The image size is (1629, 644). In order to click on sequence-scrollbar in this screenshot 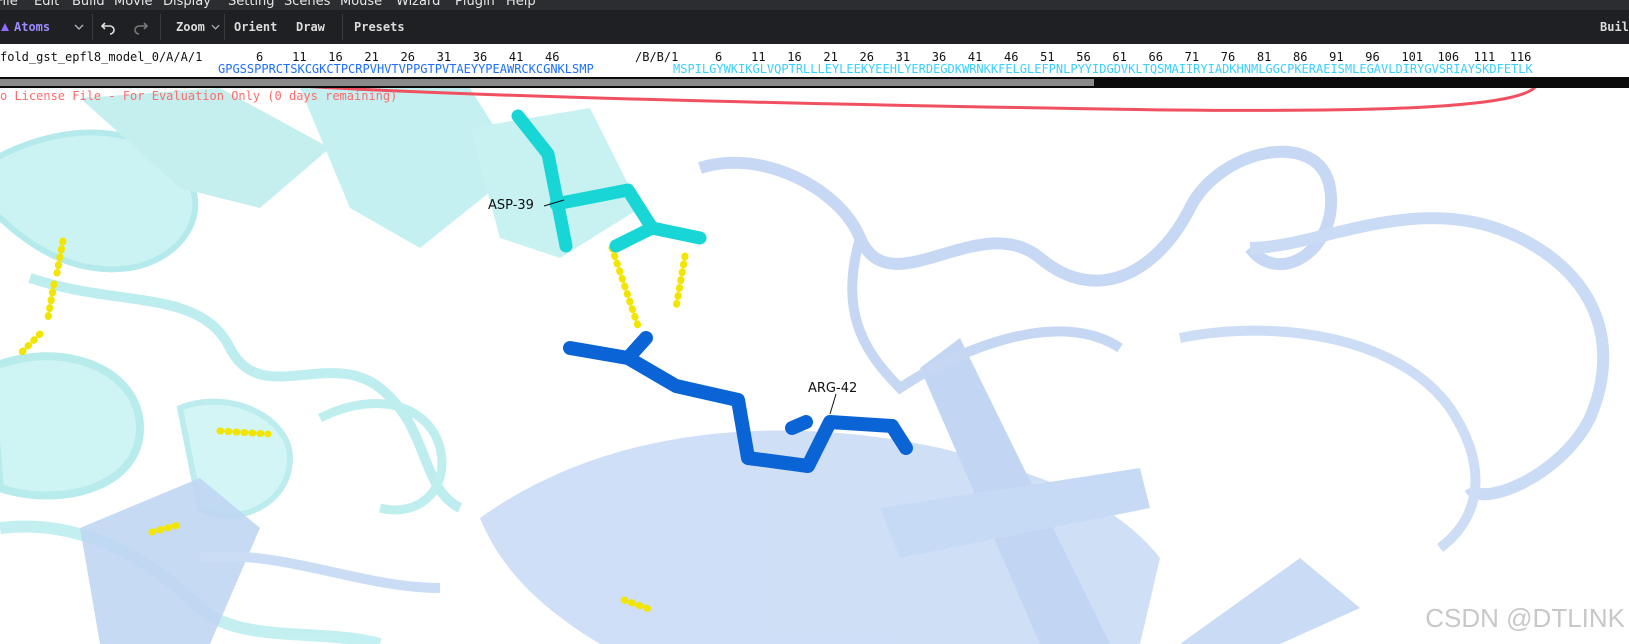, I will do `click(814, 82)`.